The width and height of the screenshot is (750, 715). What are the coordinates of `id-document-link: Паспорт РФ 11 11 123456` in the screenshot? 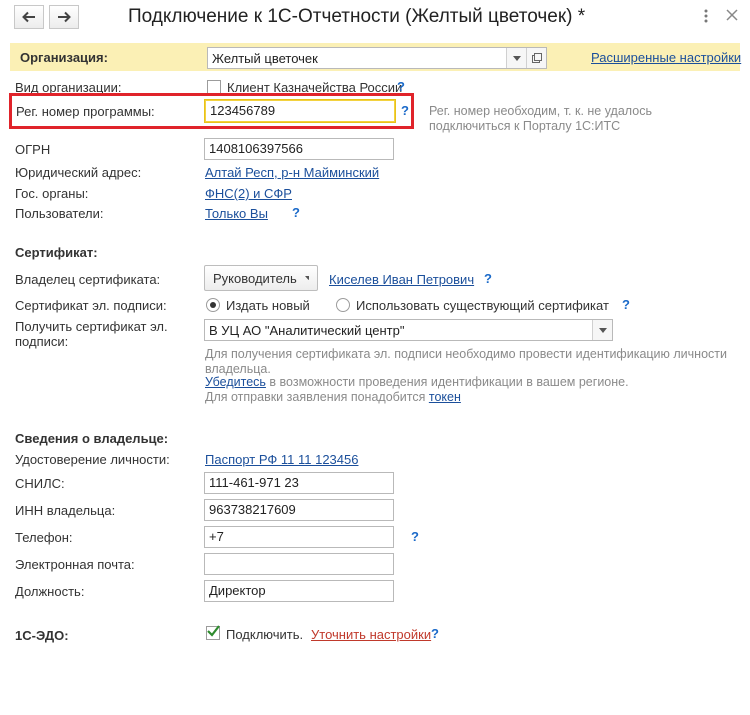 It's located at (281, 459).